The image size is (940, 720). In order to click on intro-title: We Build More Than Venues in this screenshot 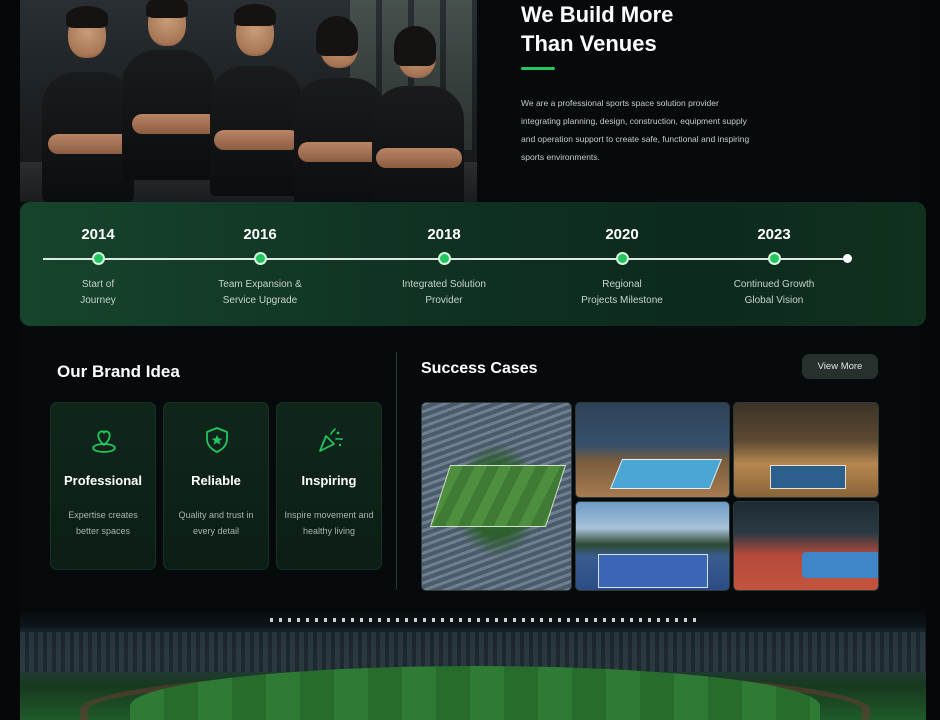, I will do `click(671, 29)`.